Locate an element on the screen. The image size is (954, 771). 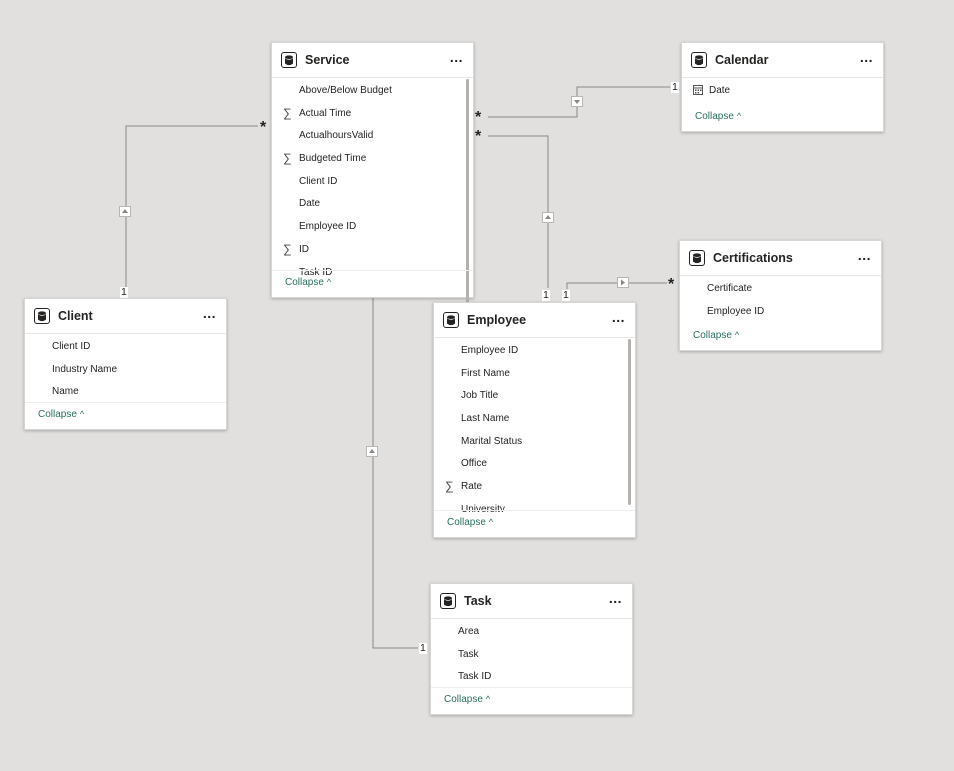
field-row: Marital Status is located at coordinates (534, 442).